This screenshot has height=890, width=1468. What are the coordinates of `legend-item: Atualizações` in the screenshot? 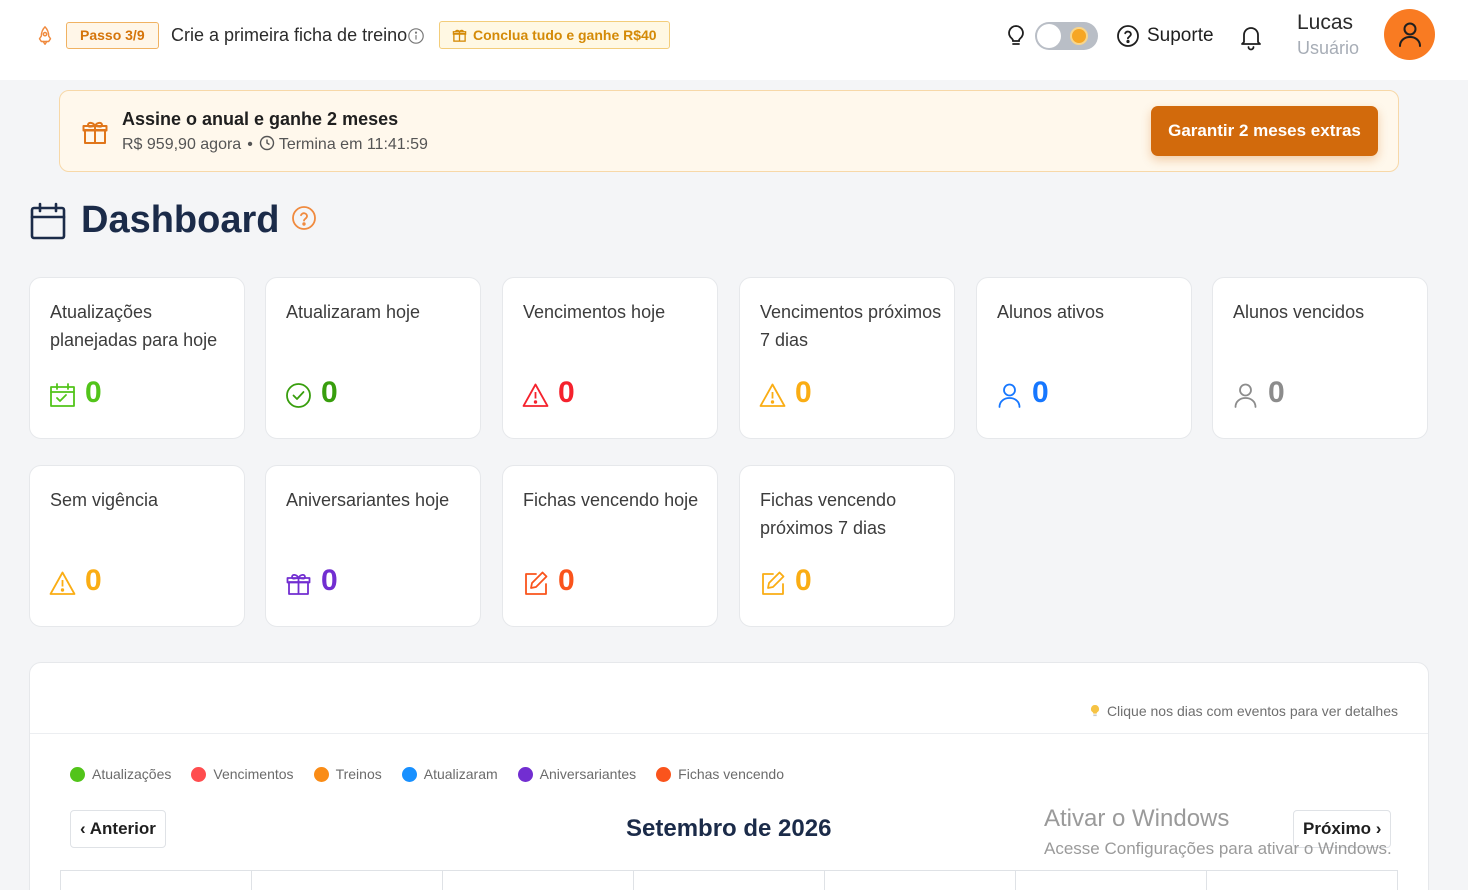 It's located at (120, 774).